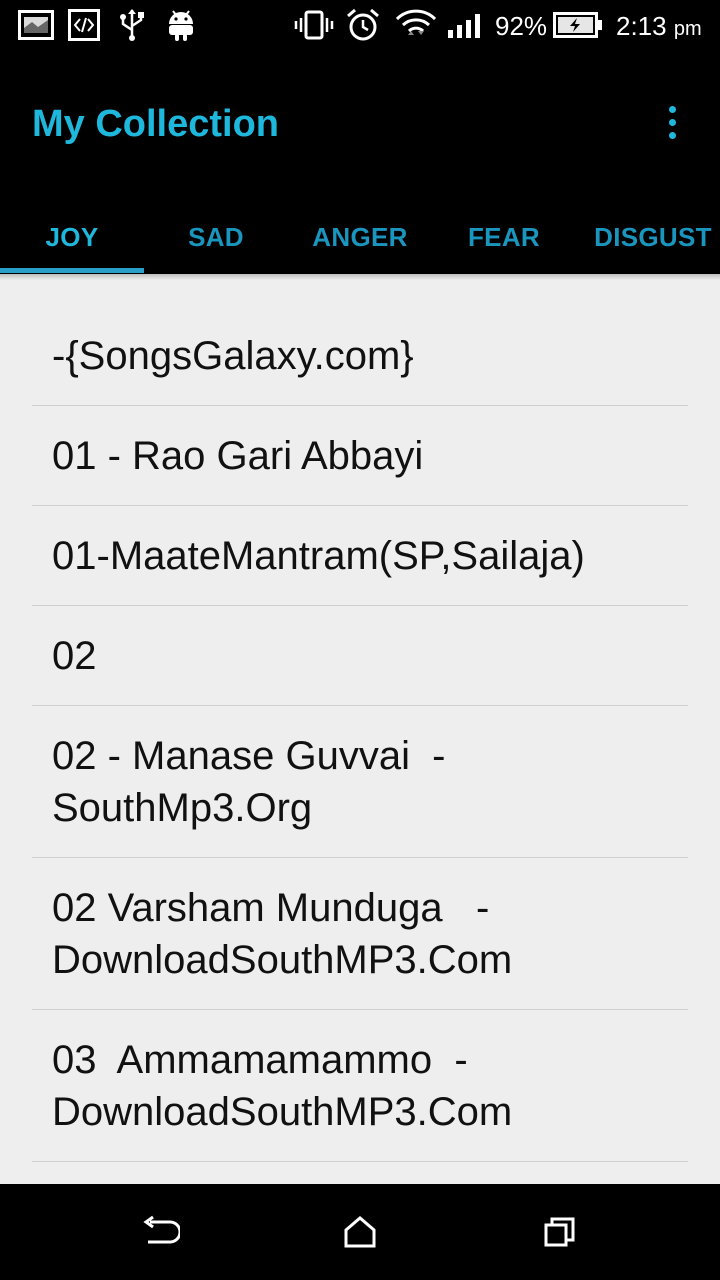  What do you see at coordinates (84, 25) in the screenshot?
I see `developer-code-icon` at bounding box center [84, 25].